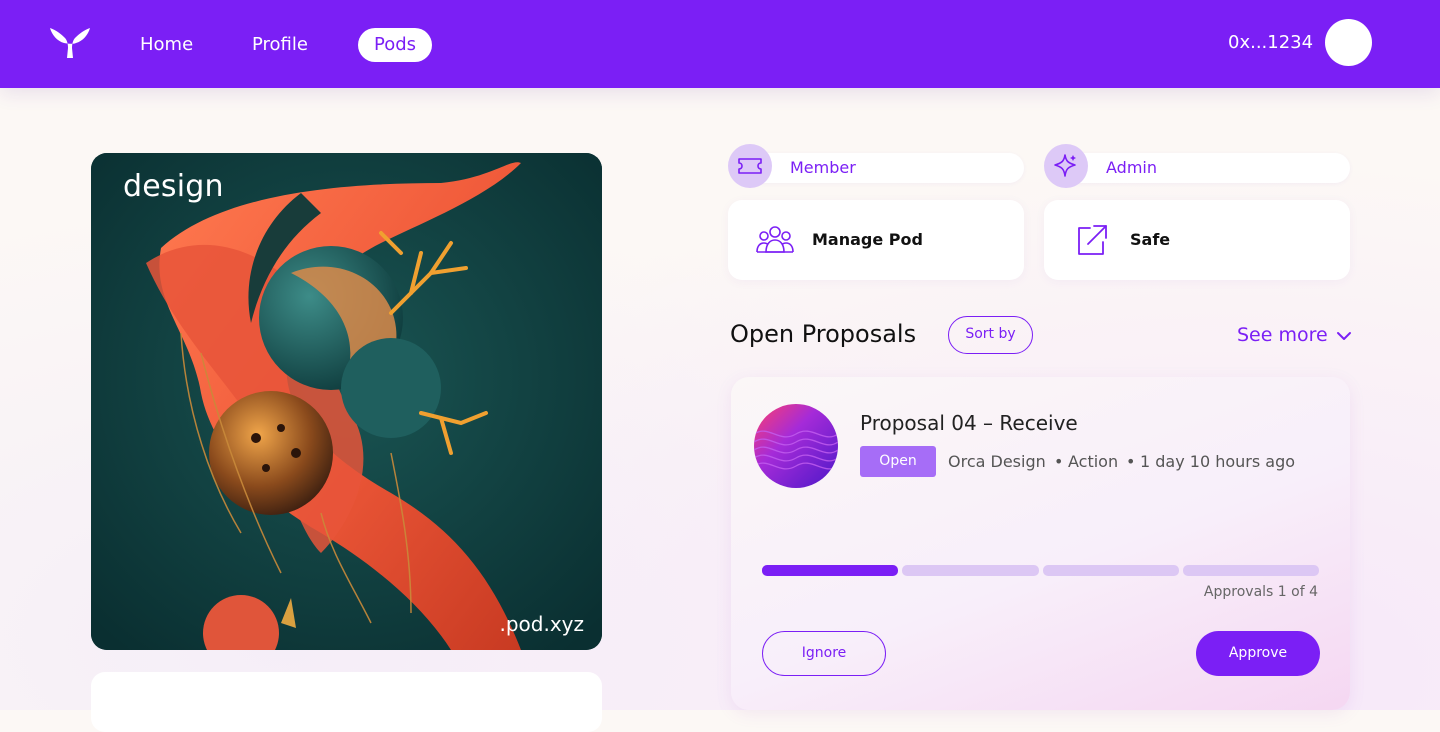 The width and height of the screenshot is (1440, 732). Describe the element at coordinates (796, 446) in the screenshot. I see `proposal-avatar` at that location.